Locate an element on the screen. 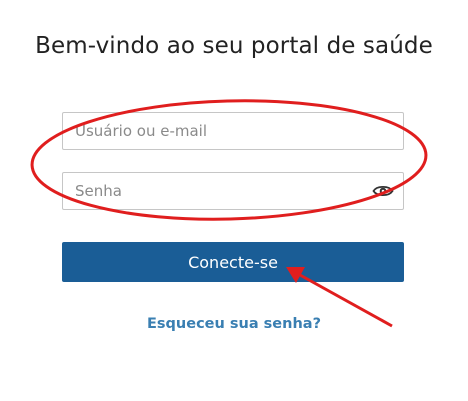 This screenshot has height=401, width=468. username-input is located at coordinates (214, 131).